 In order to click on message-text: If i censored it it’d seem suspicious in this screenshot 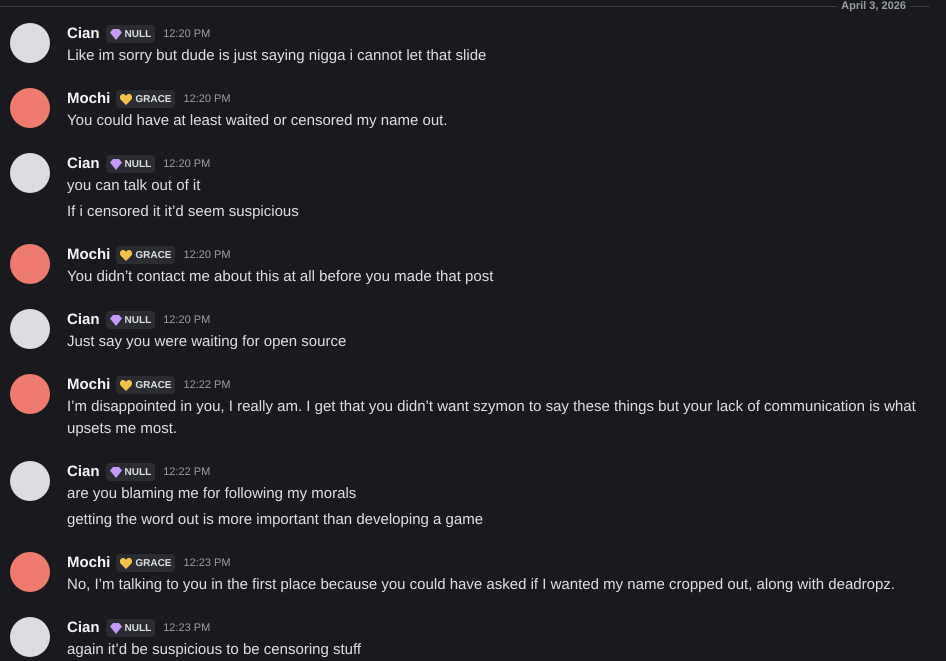, I will do `click(183, 212)`.